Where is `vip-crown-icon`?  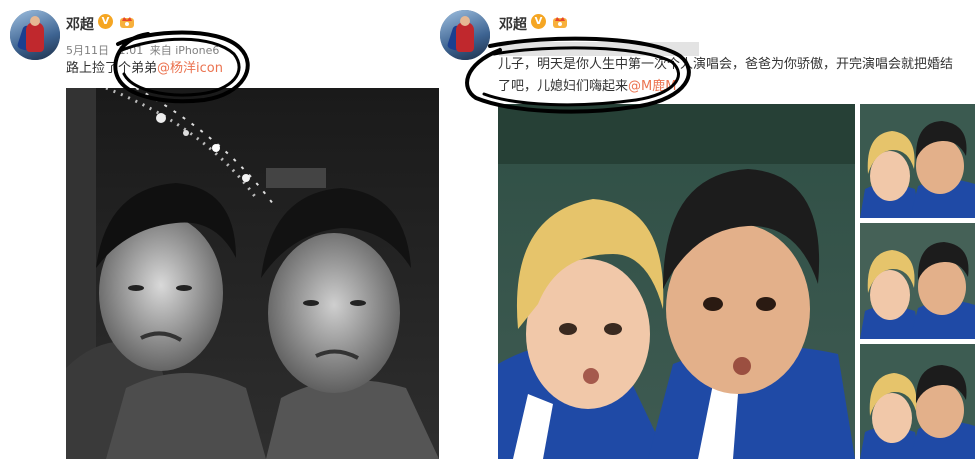
vip-crown-icon is located at coordinates (560, 21).